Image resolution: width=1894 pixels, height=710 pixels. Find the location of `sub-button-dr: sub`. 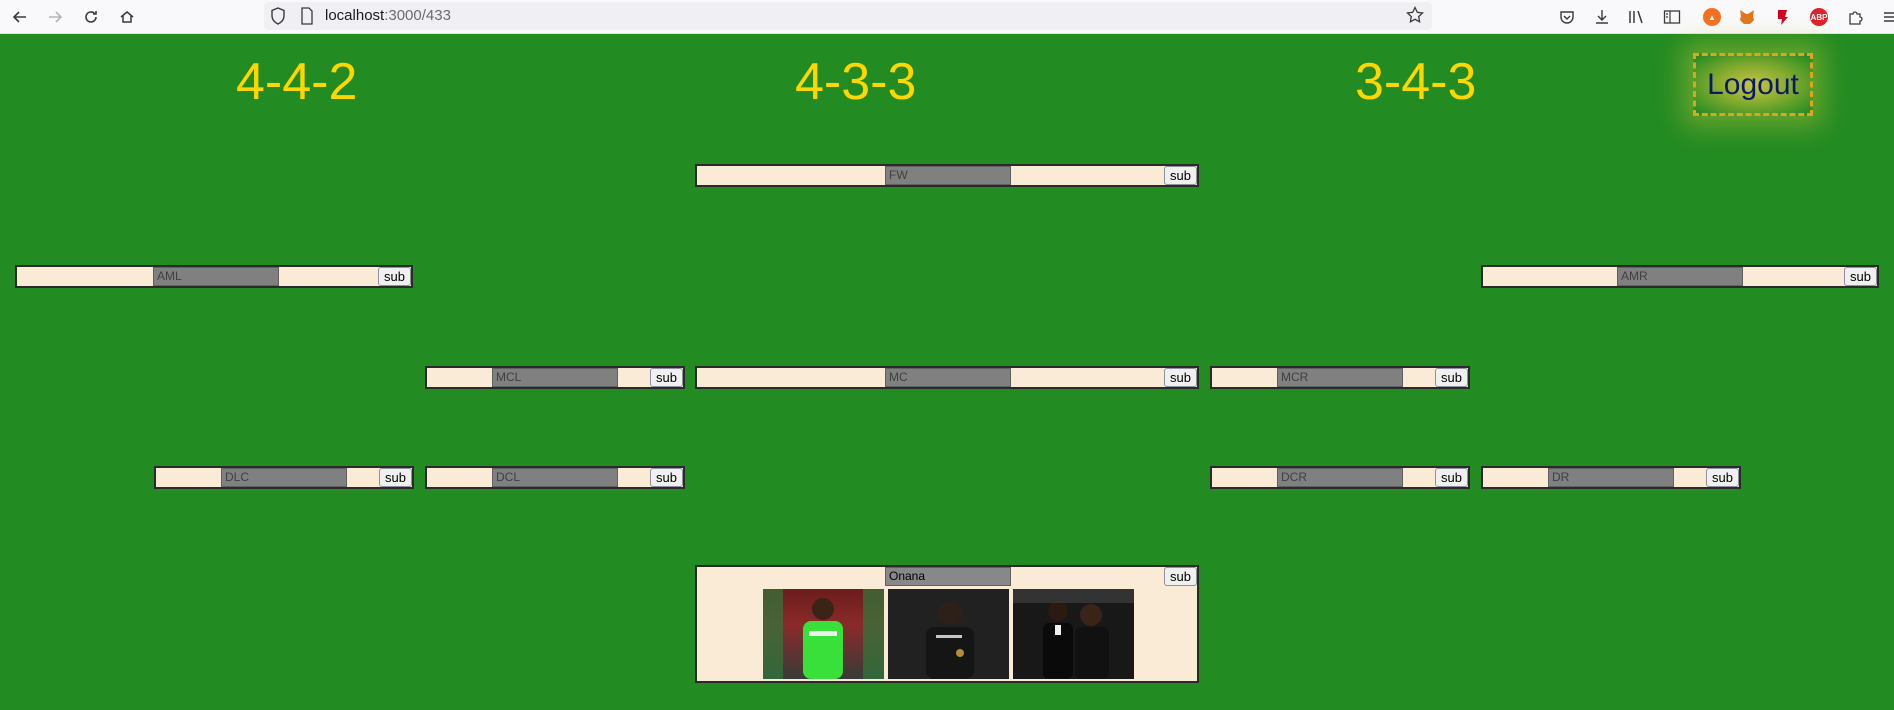

sub-button-dr: sub is located at coordinates (1722, 477).